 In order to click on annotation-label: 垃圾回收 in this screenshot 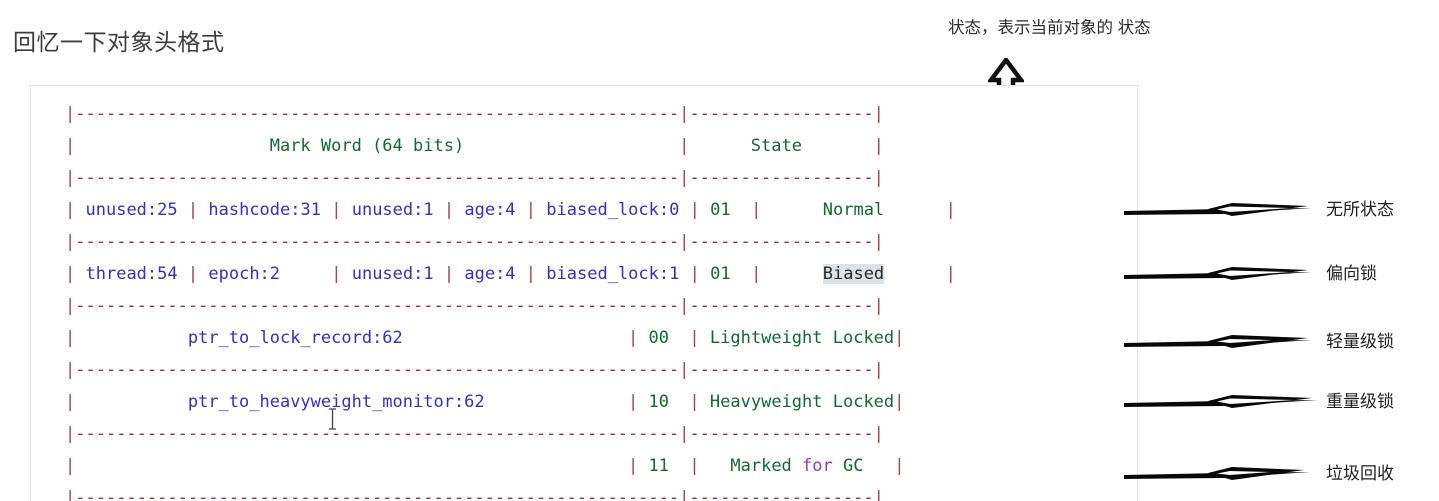, I will do `click(1360, 473)`.